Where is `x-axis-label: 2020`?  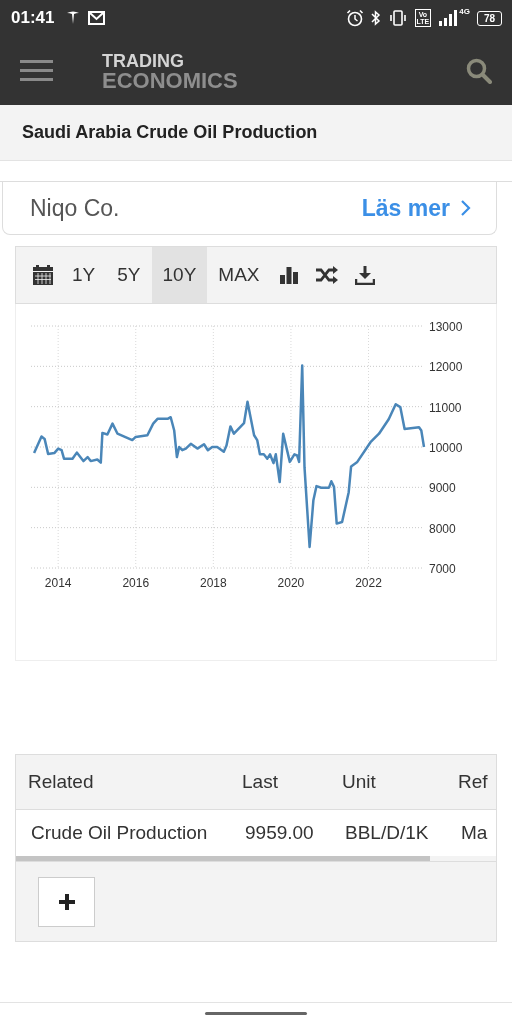 x-axis-label: 2020 is located at coordinates (291, 583).